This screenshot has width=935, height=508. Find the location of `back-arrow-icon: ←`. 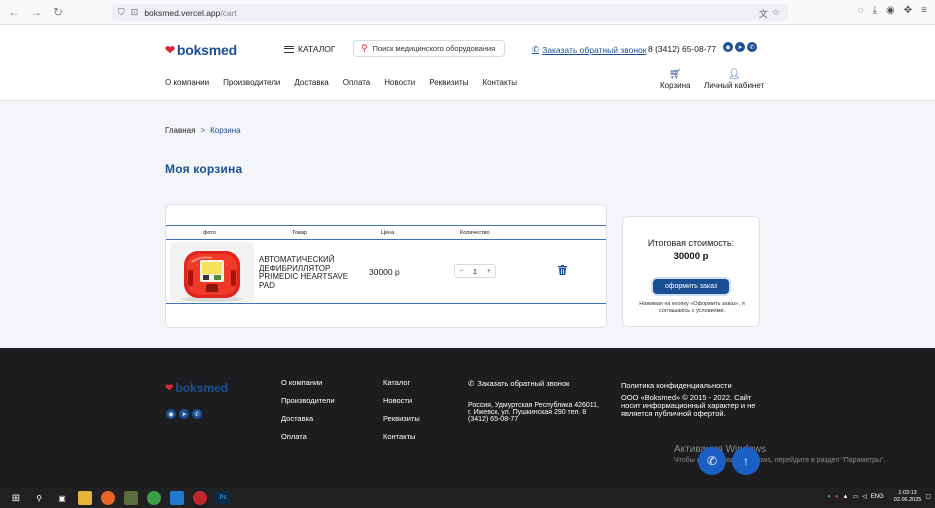

back-arrow-icon: ← is located at coordinates (14, 12).